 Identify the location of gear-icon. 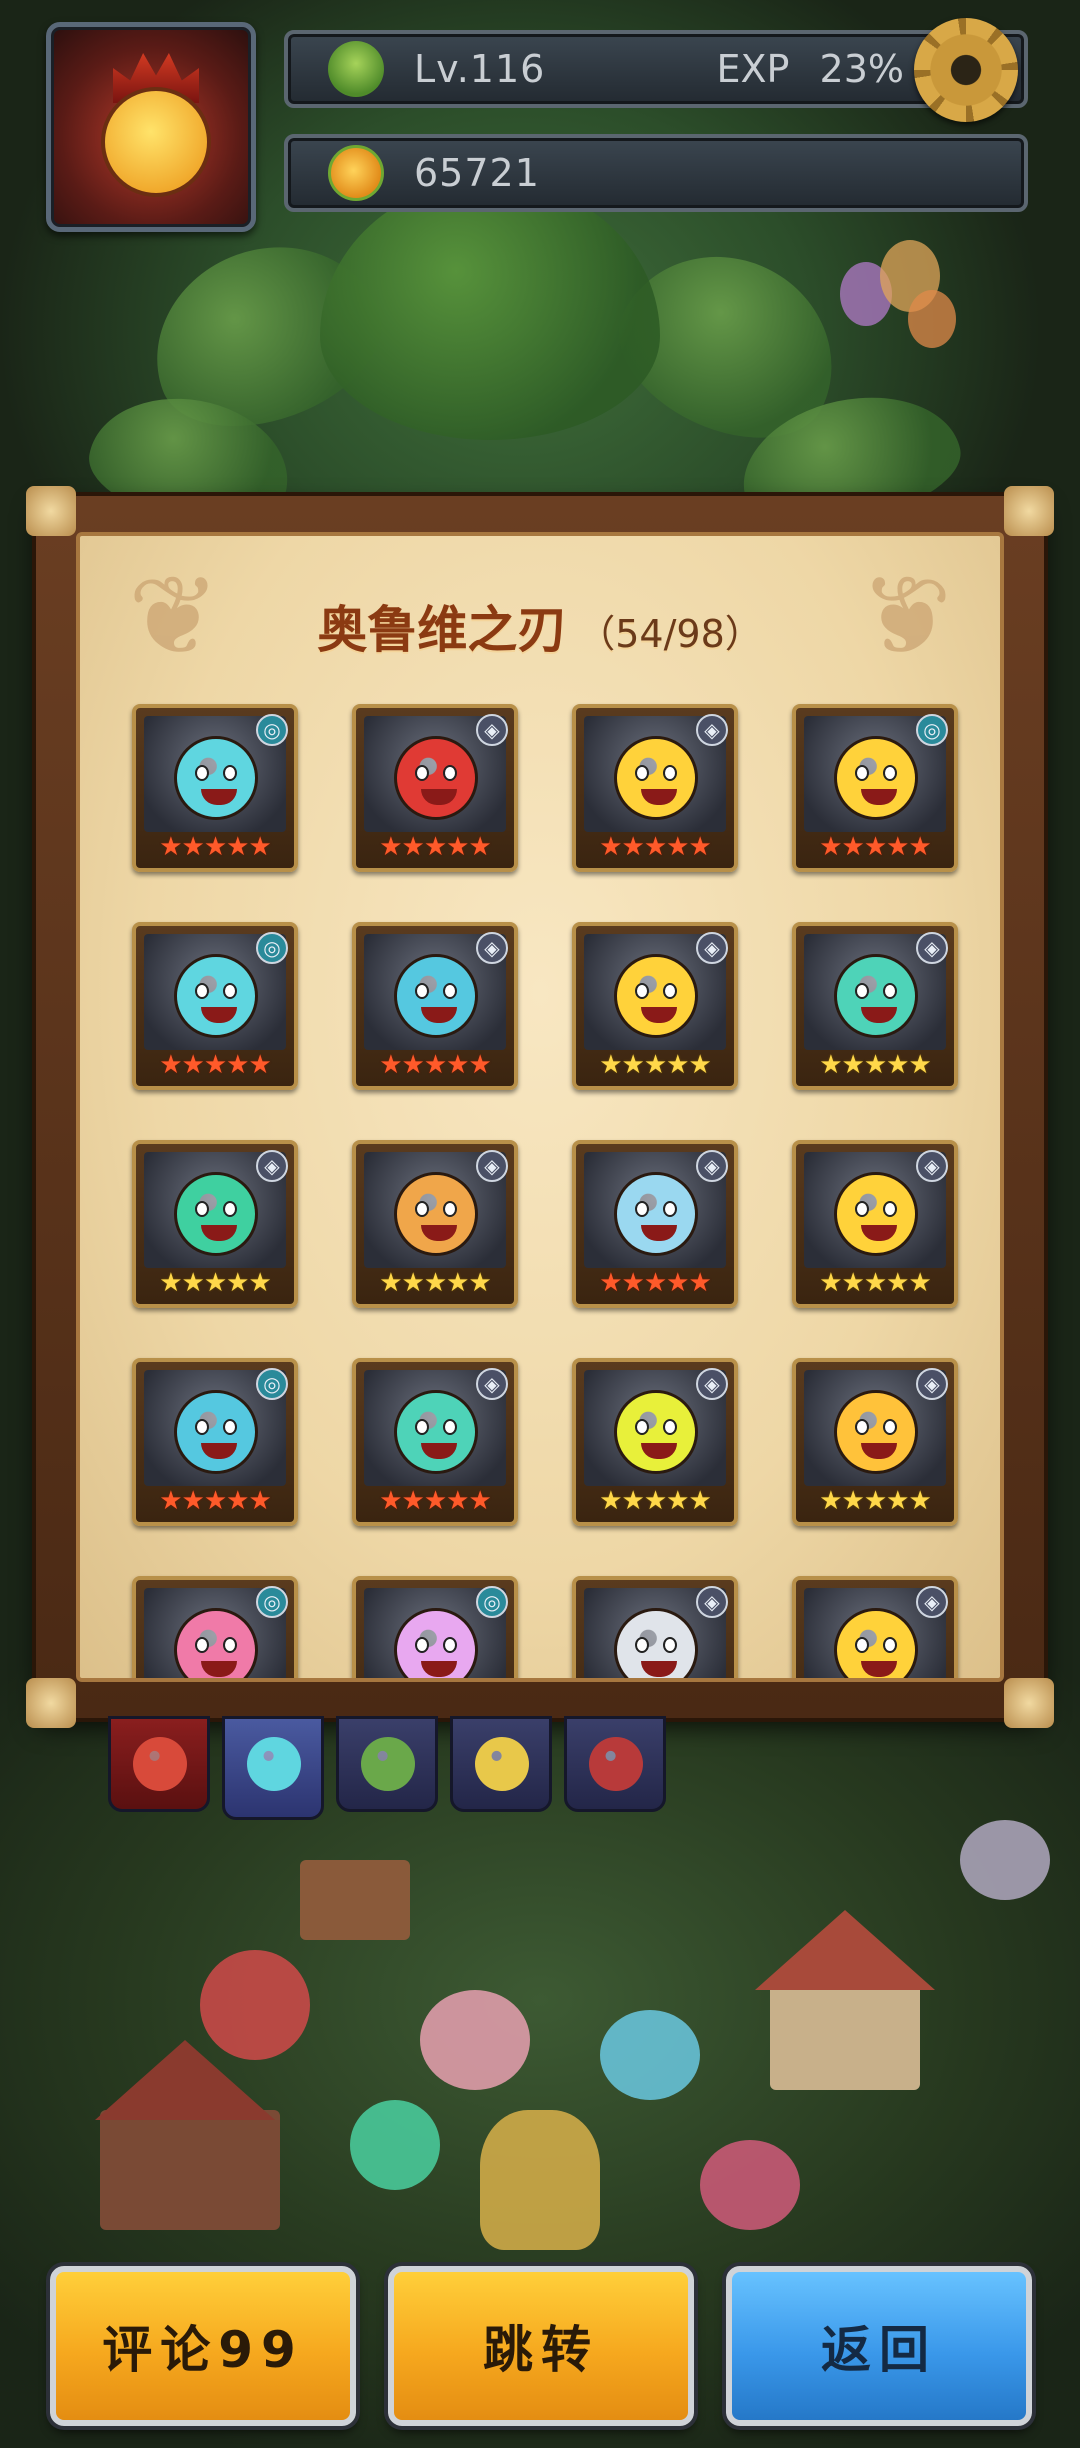
(966, 70).